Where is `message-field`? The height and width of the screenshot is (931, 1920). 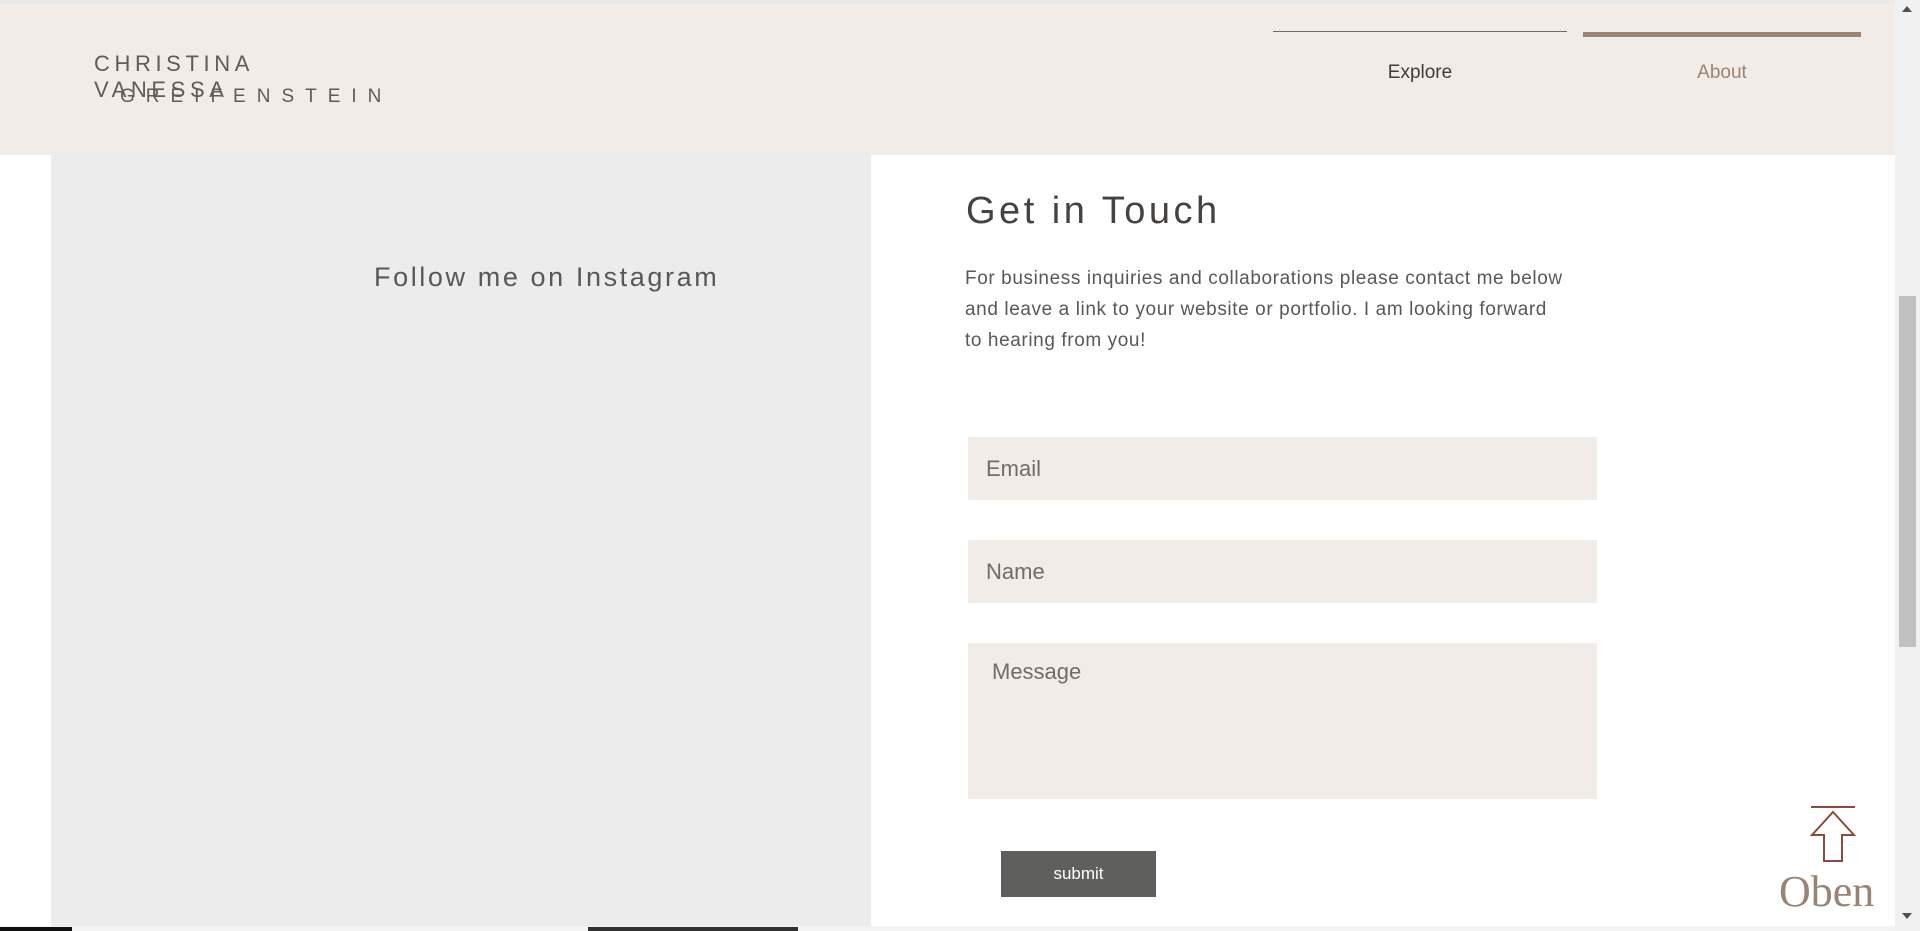 message-field is located at coordinates (1282, 721).